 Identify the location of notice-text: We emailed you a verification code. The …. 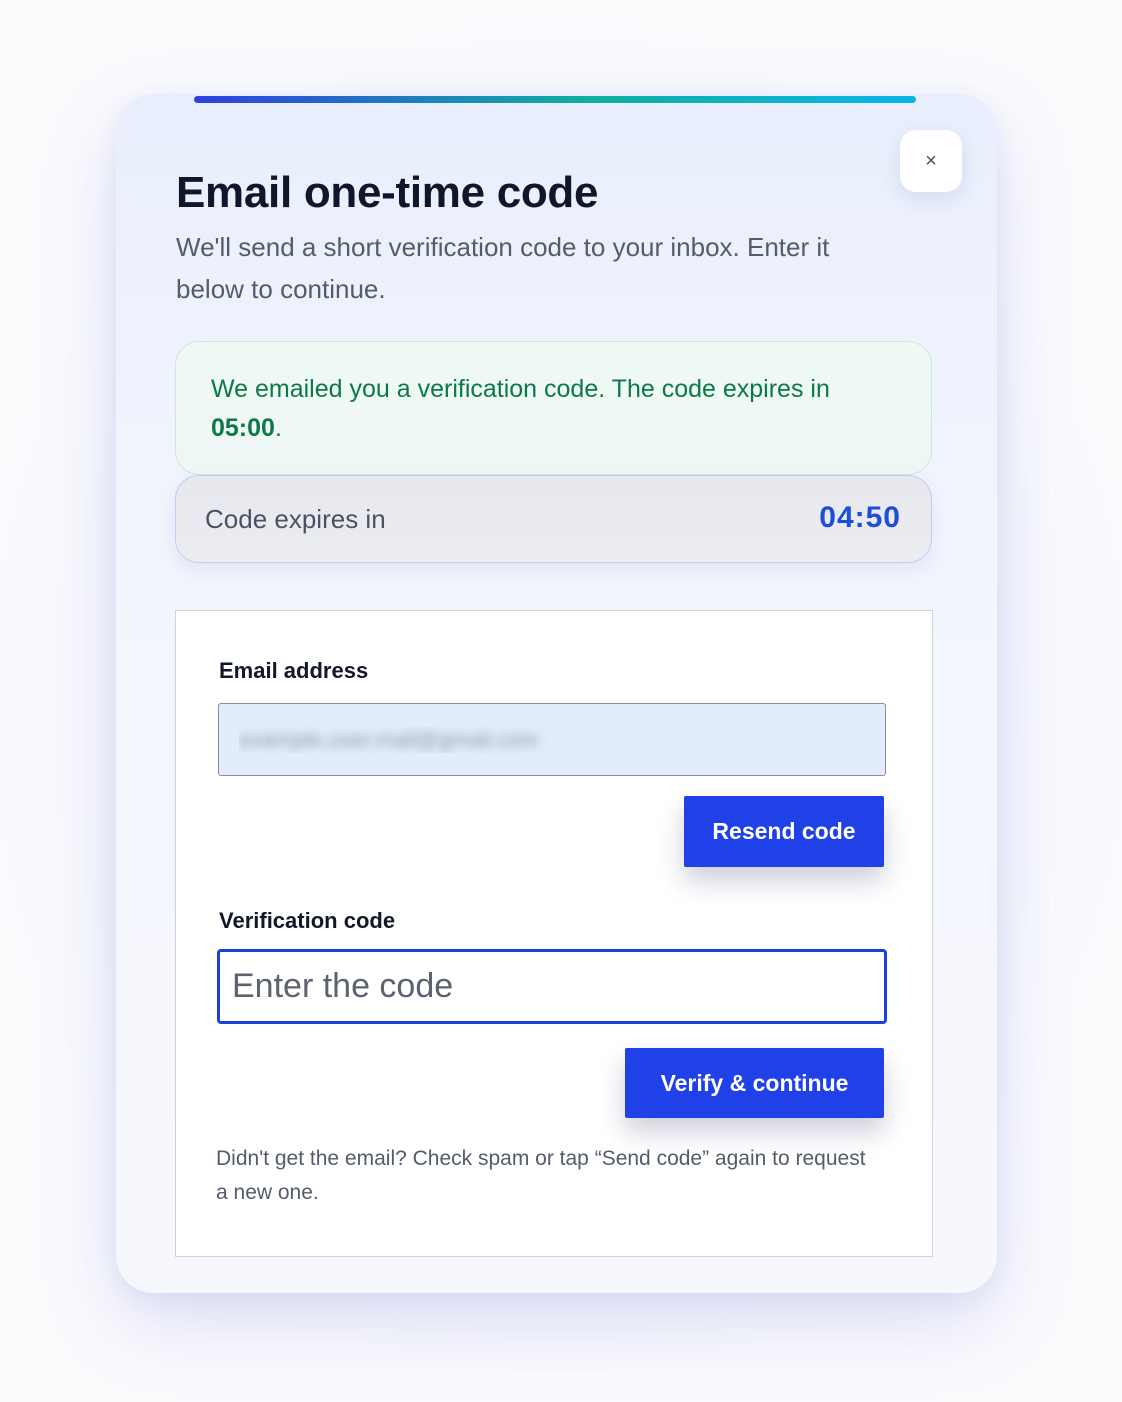
(520, 389).